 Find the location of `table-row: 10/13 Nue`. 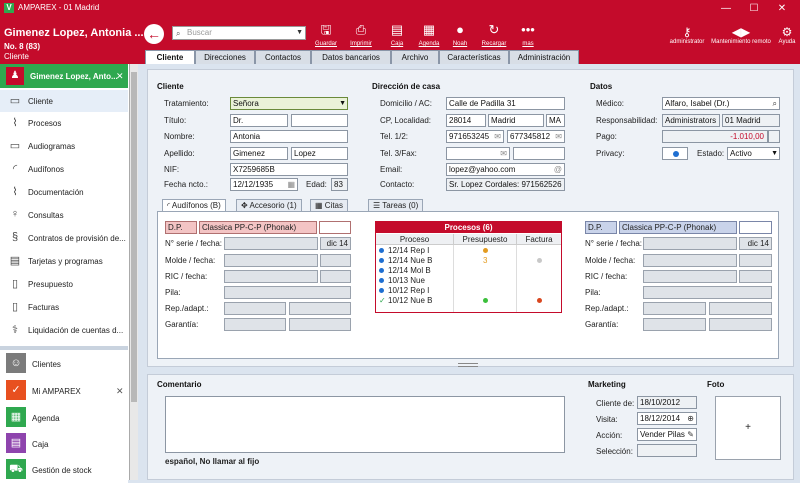

table-row: 10/13 Nue is located at coordinates (468, 280).